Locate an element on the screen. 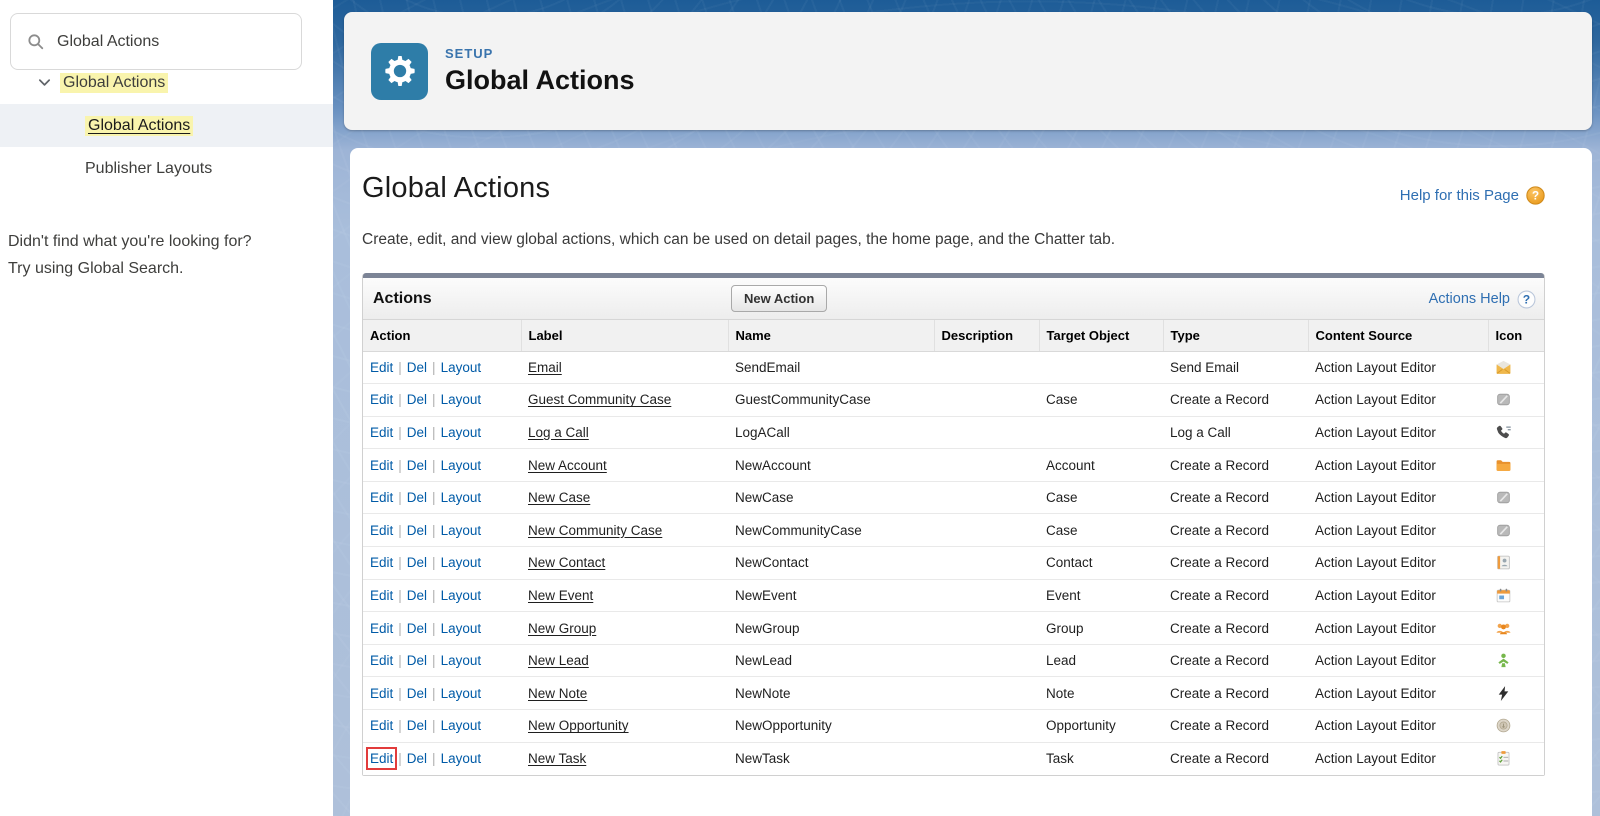 This screenshot has width=1600, height=816. target-object-cell: Opportunity is located at coordinates (1101, 726).